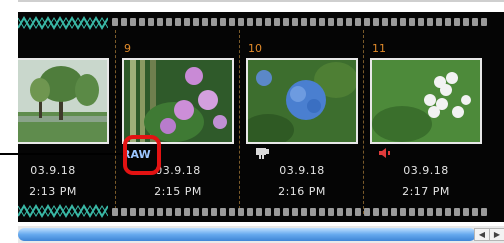 Image resolution: width=504 pixels, height=243 pixels. What do you see at coordinates (53, 191) in the screenshot?
I see `frame-time: 2:13 PM` at bounding box center [53, 191].